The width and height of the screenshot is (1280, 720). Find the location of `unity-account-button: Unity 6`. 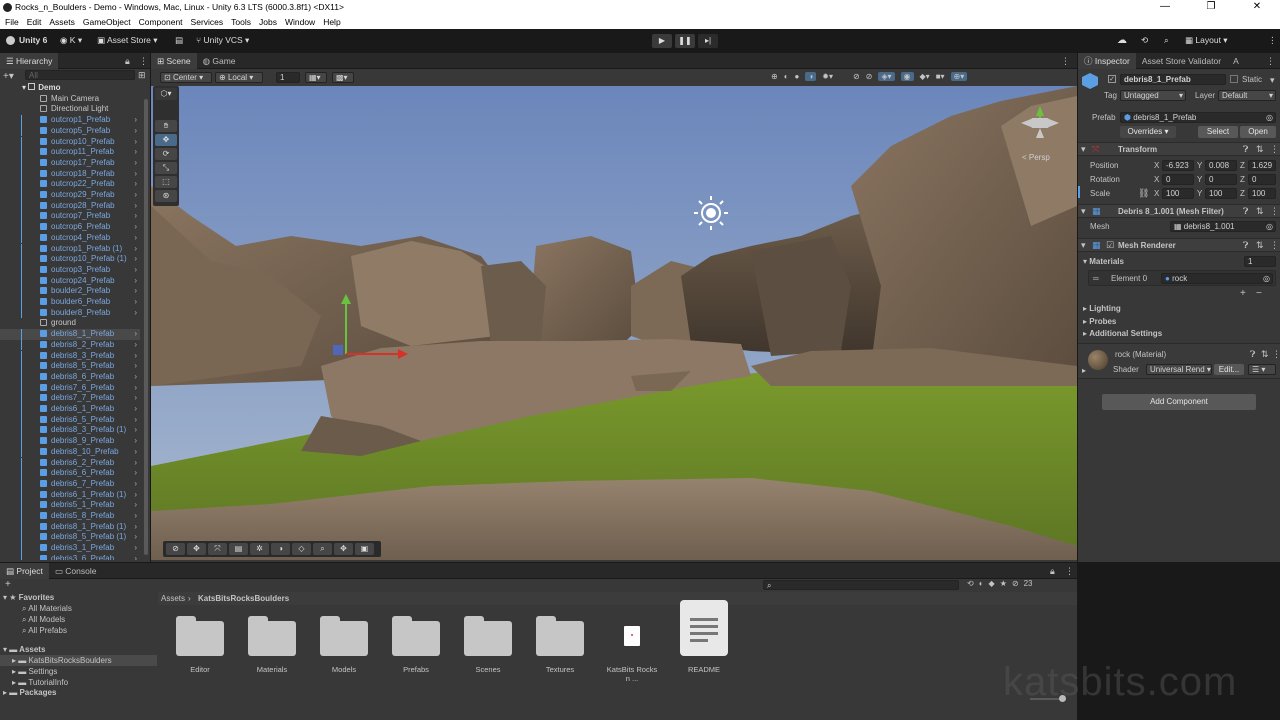

unity-account-button: Unity 6 is located at coordinates (26, 40).